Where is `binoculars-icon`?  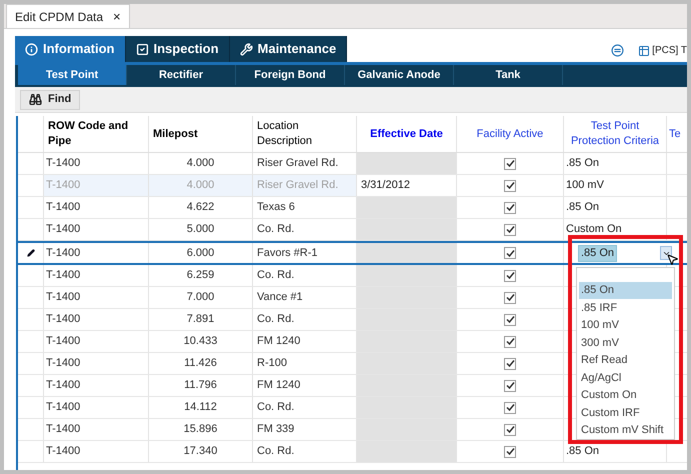 binoculars-icon is located at coordinates (35, 99).